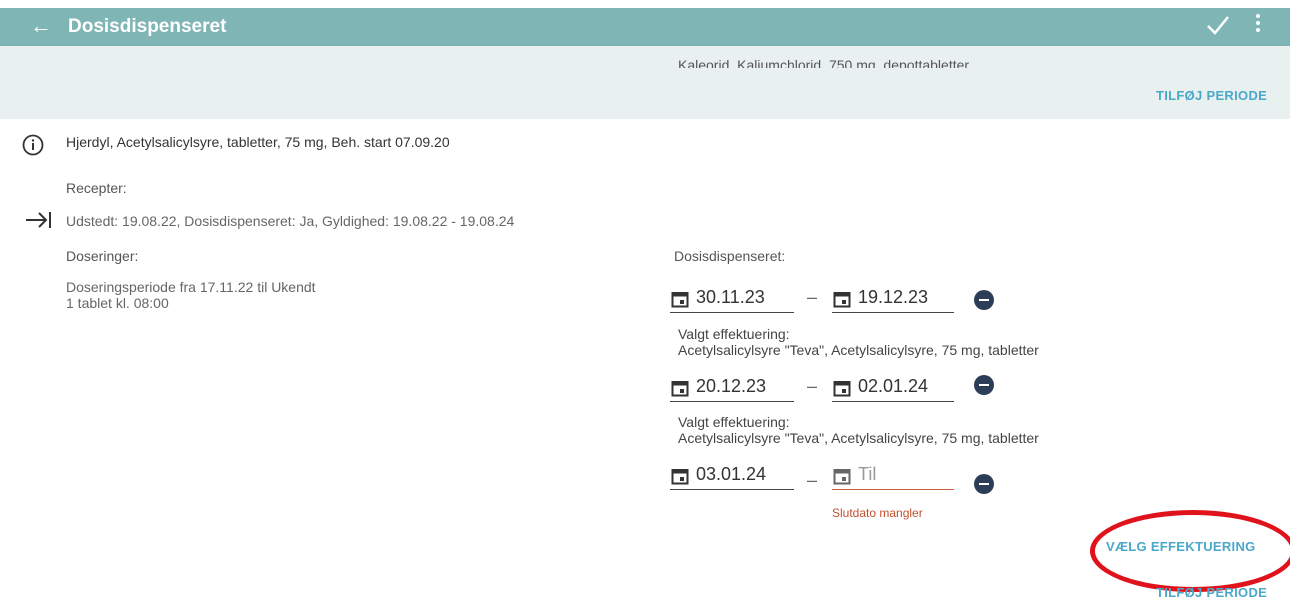 This screenshot has height=601, width=1290. I want to click on arrow-right-to-line-icon, so click(39, 220).